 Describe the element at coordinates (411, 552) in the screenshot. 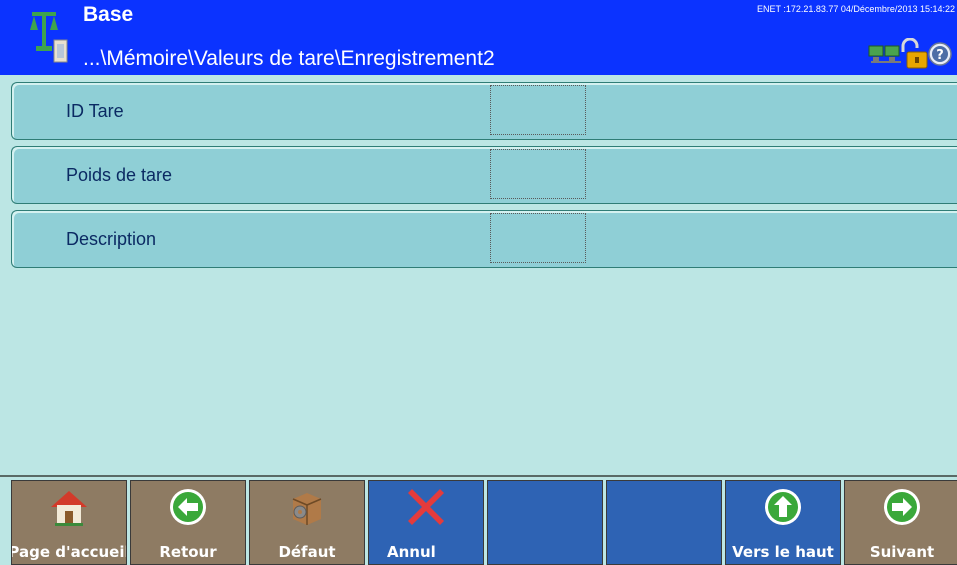

I see `softkey-label: Annul` at that location.